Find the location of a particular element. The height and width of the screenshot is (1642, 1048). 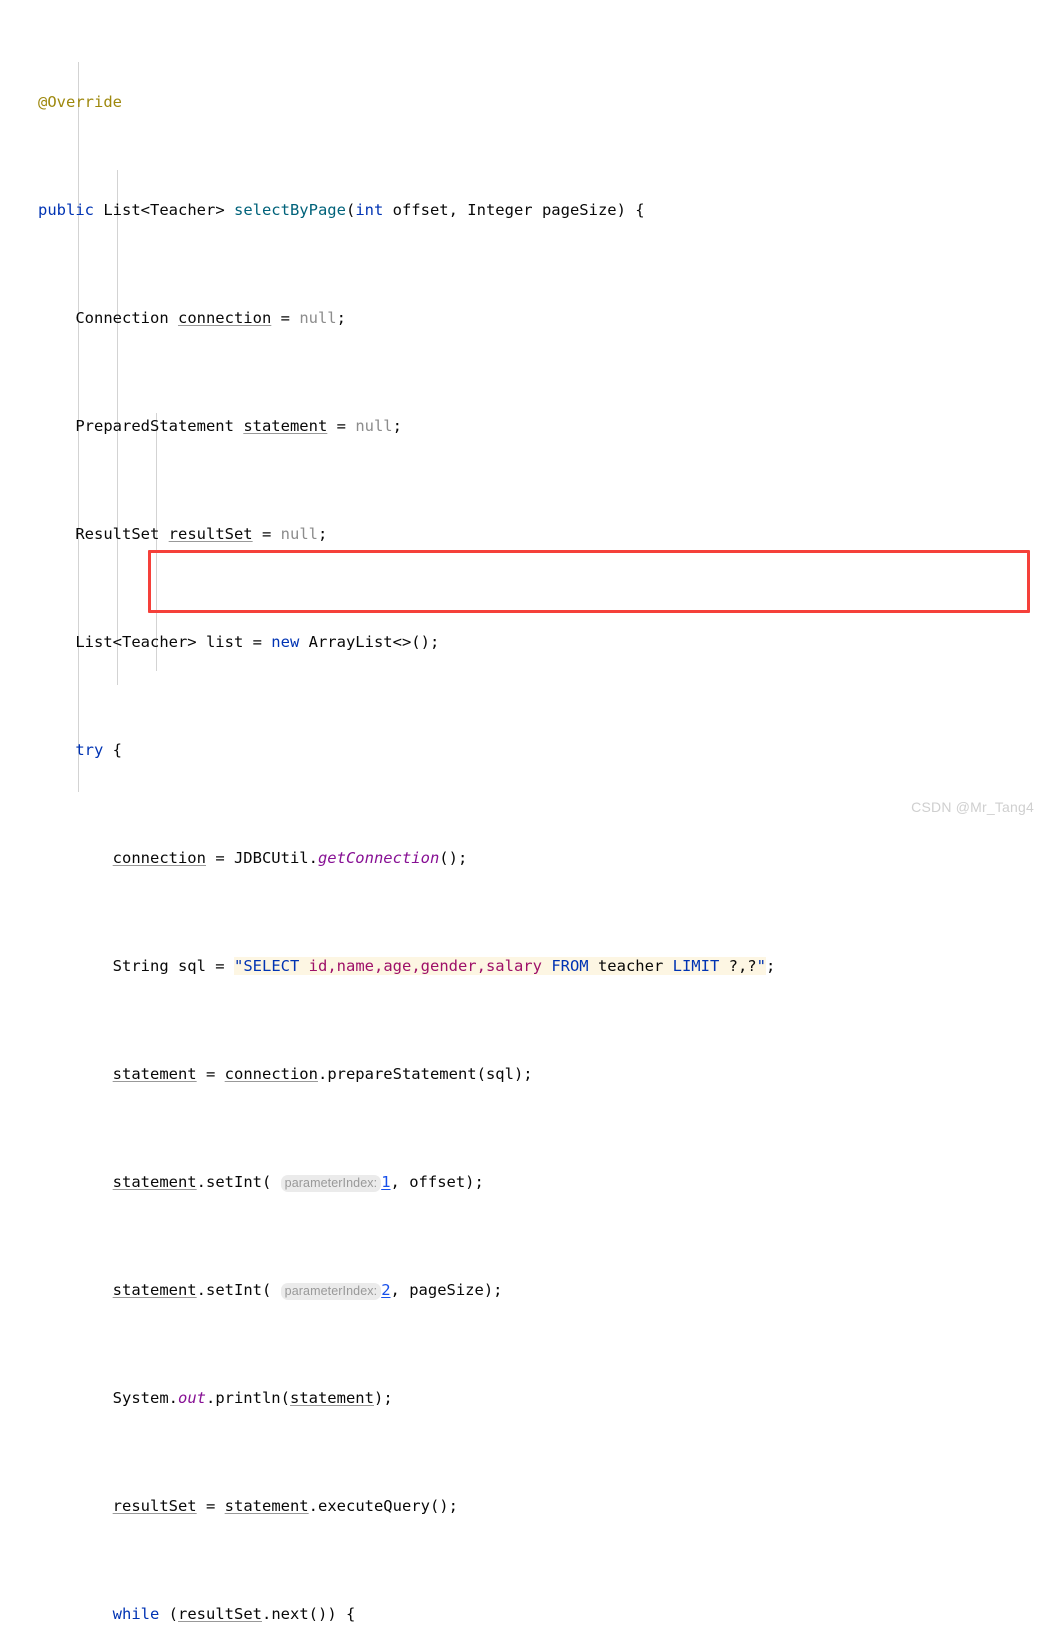

code-line-14: resultSet = statement.executeQuery(); is located at coordinates (524, 1506).